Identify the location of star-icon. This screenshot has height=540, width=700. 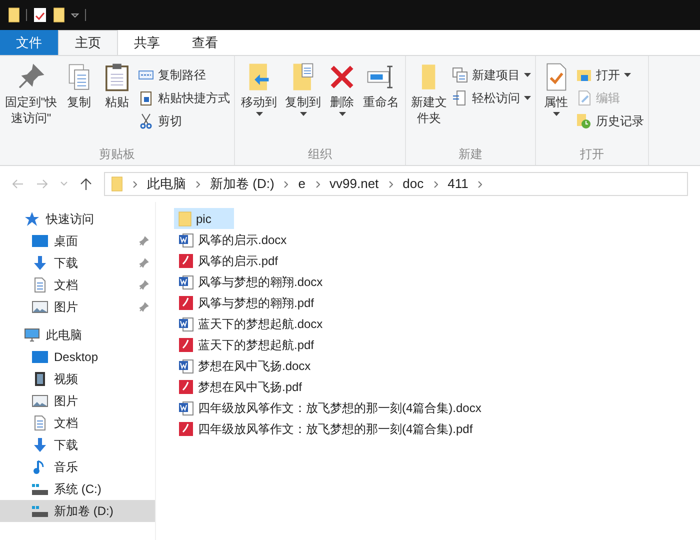
(32, 219).